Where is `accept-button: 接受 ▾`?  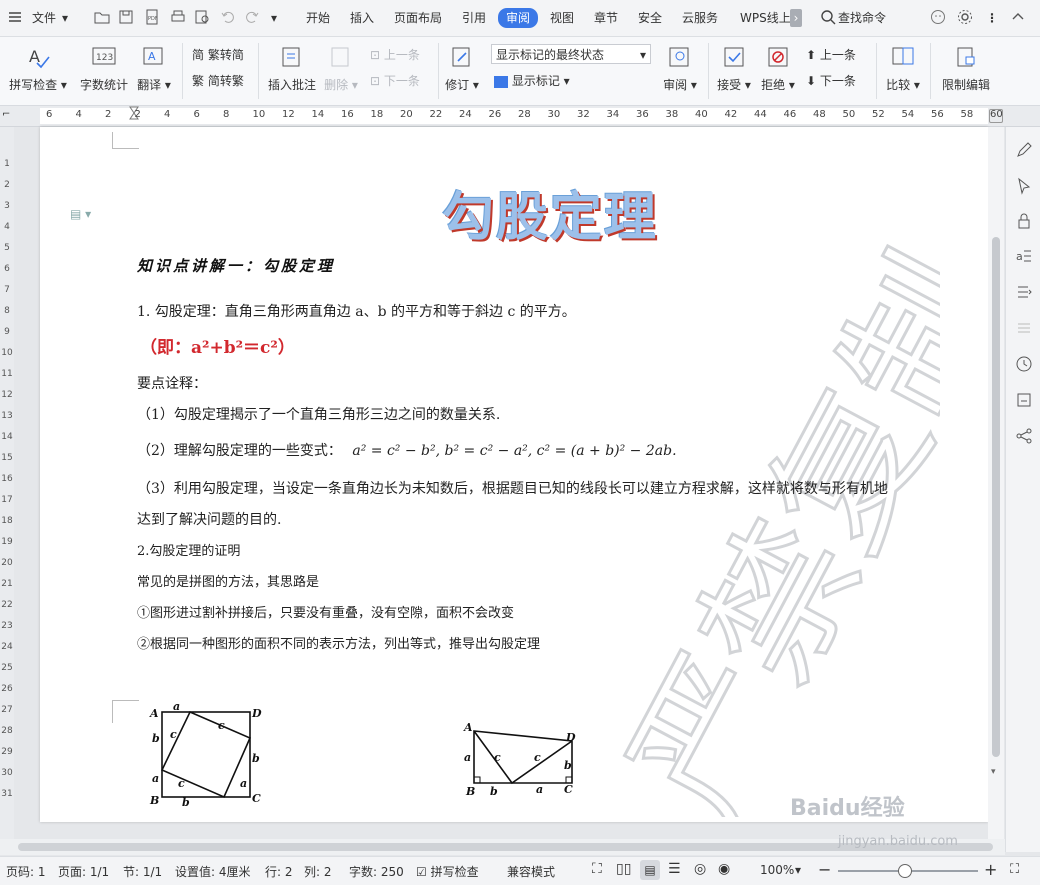 accept-button: 接受 ▾ is located at coordinates (734, 69).